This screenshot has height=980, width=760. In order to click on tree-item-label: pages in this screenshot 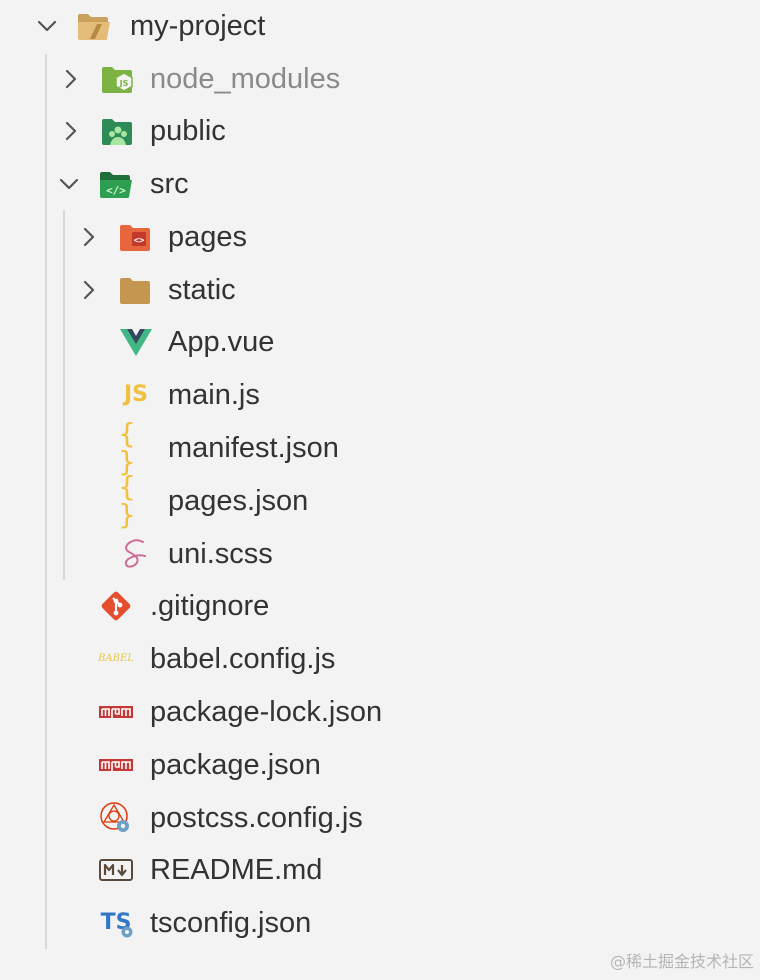, I will do `click(208, 237)`.